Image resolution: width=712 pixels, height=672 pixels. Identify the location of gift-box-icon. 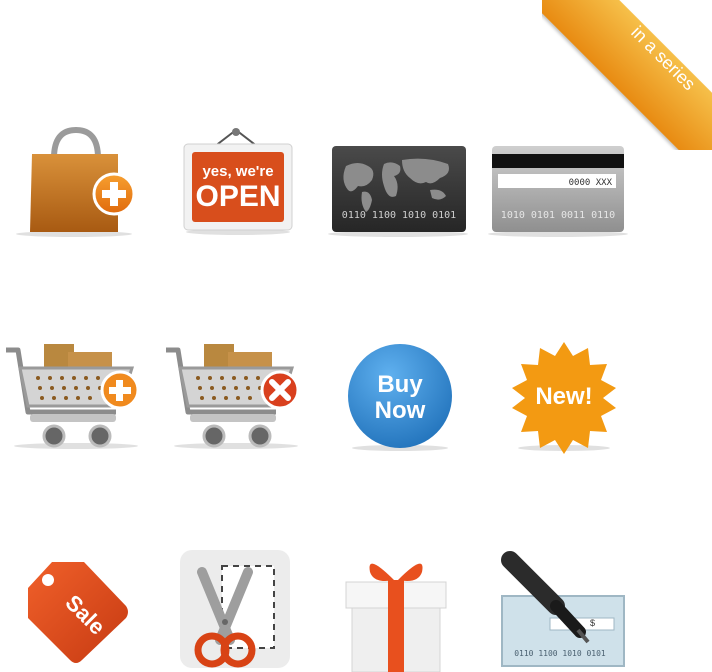
(396, 612).